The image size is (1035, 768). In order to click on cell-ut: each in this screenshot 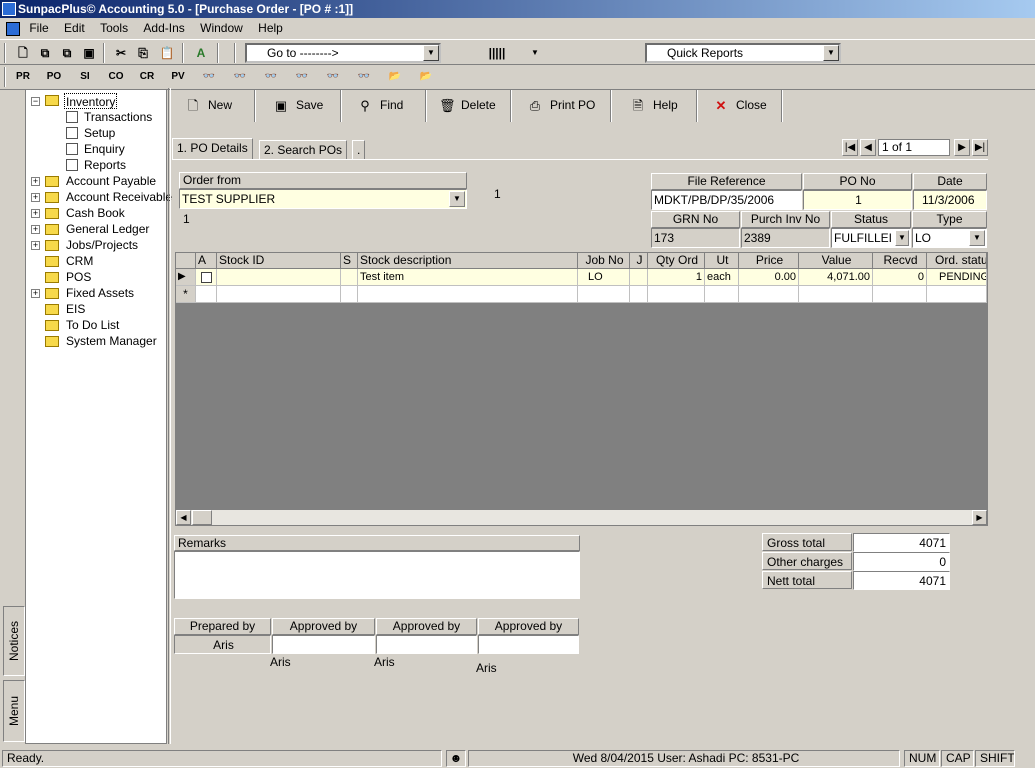, I will do `click(722, 277)`.